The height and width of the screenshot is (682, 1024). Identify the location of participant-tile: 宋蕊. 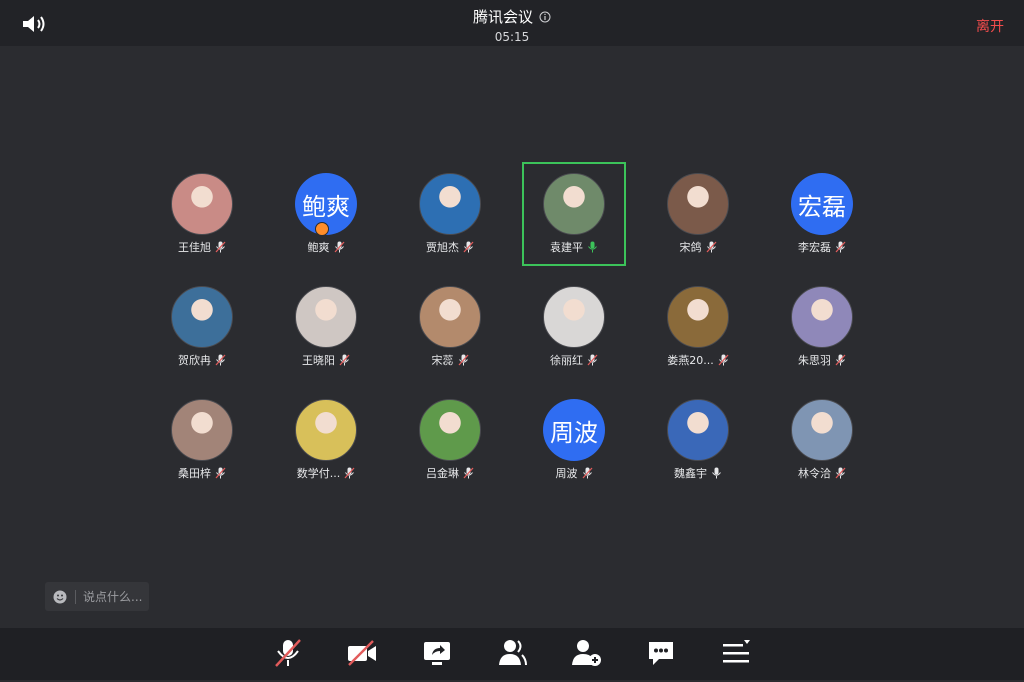
(450, 327).